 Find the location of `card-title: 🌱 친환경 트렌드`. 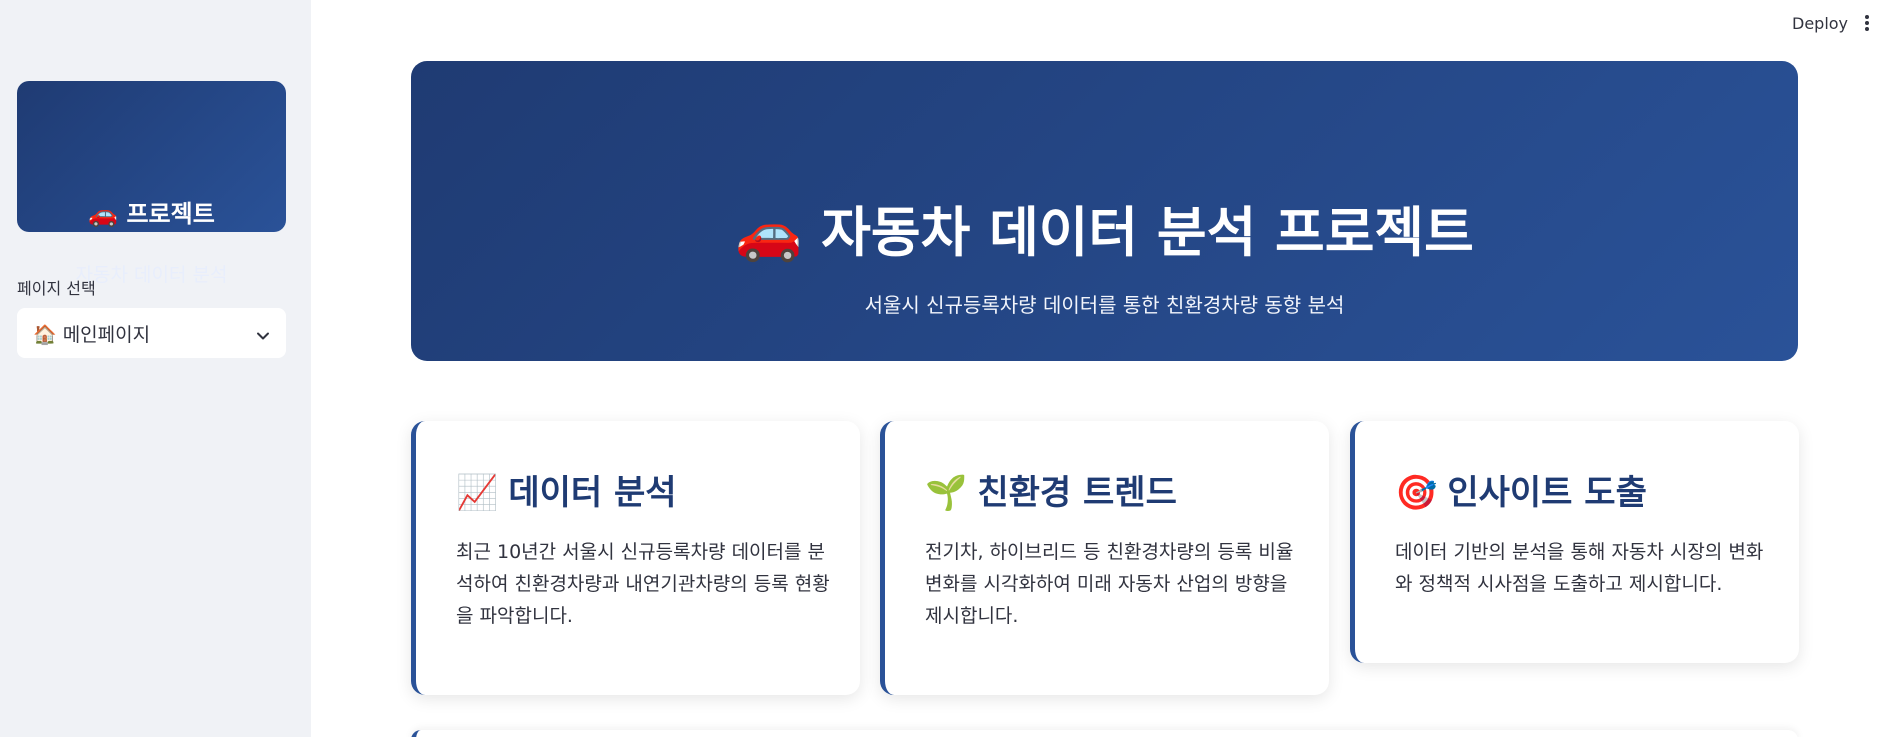

card-title: 🌱 친환경 트렌드 is located at coordinates (1051, 493).